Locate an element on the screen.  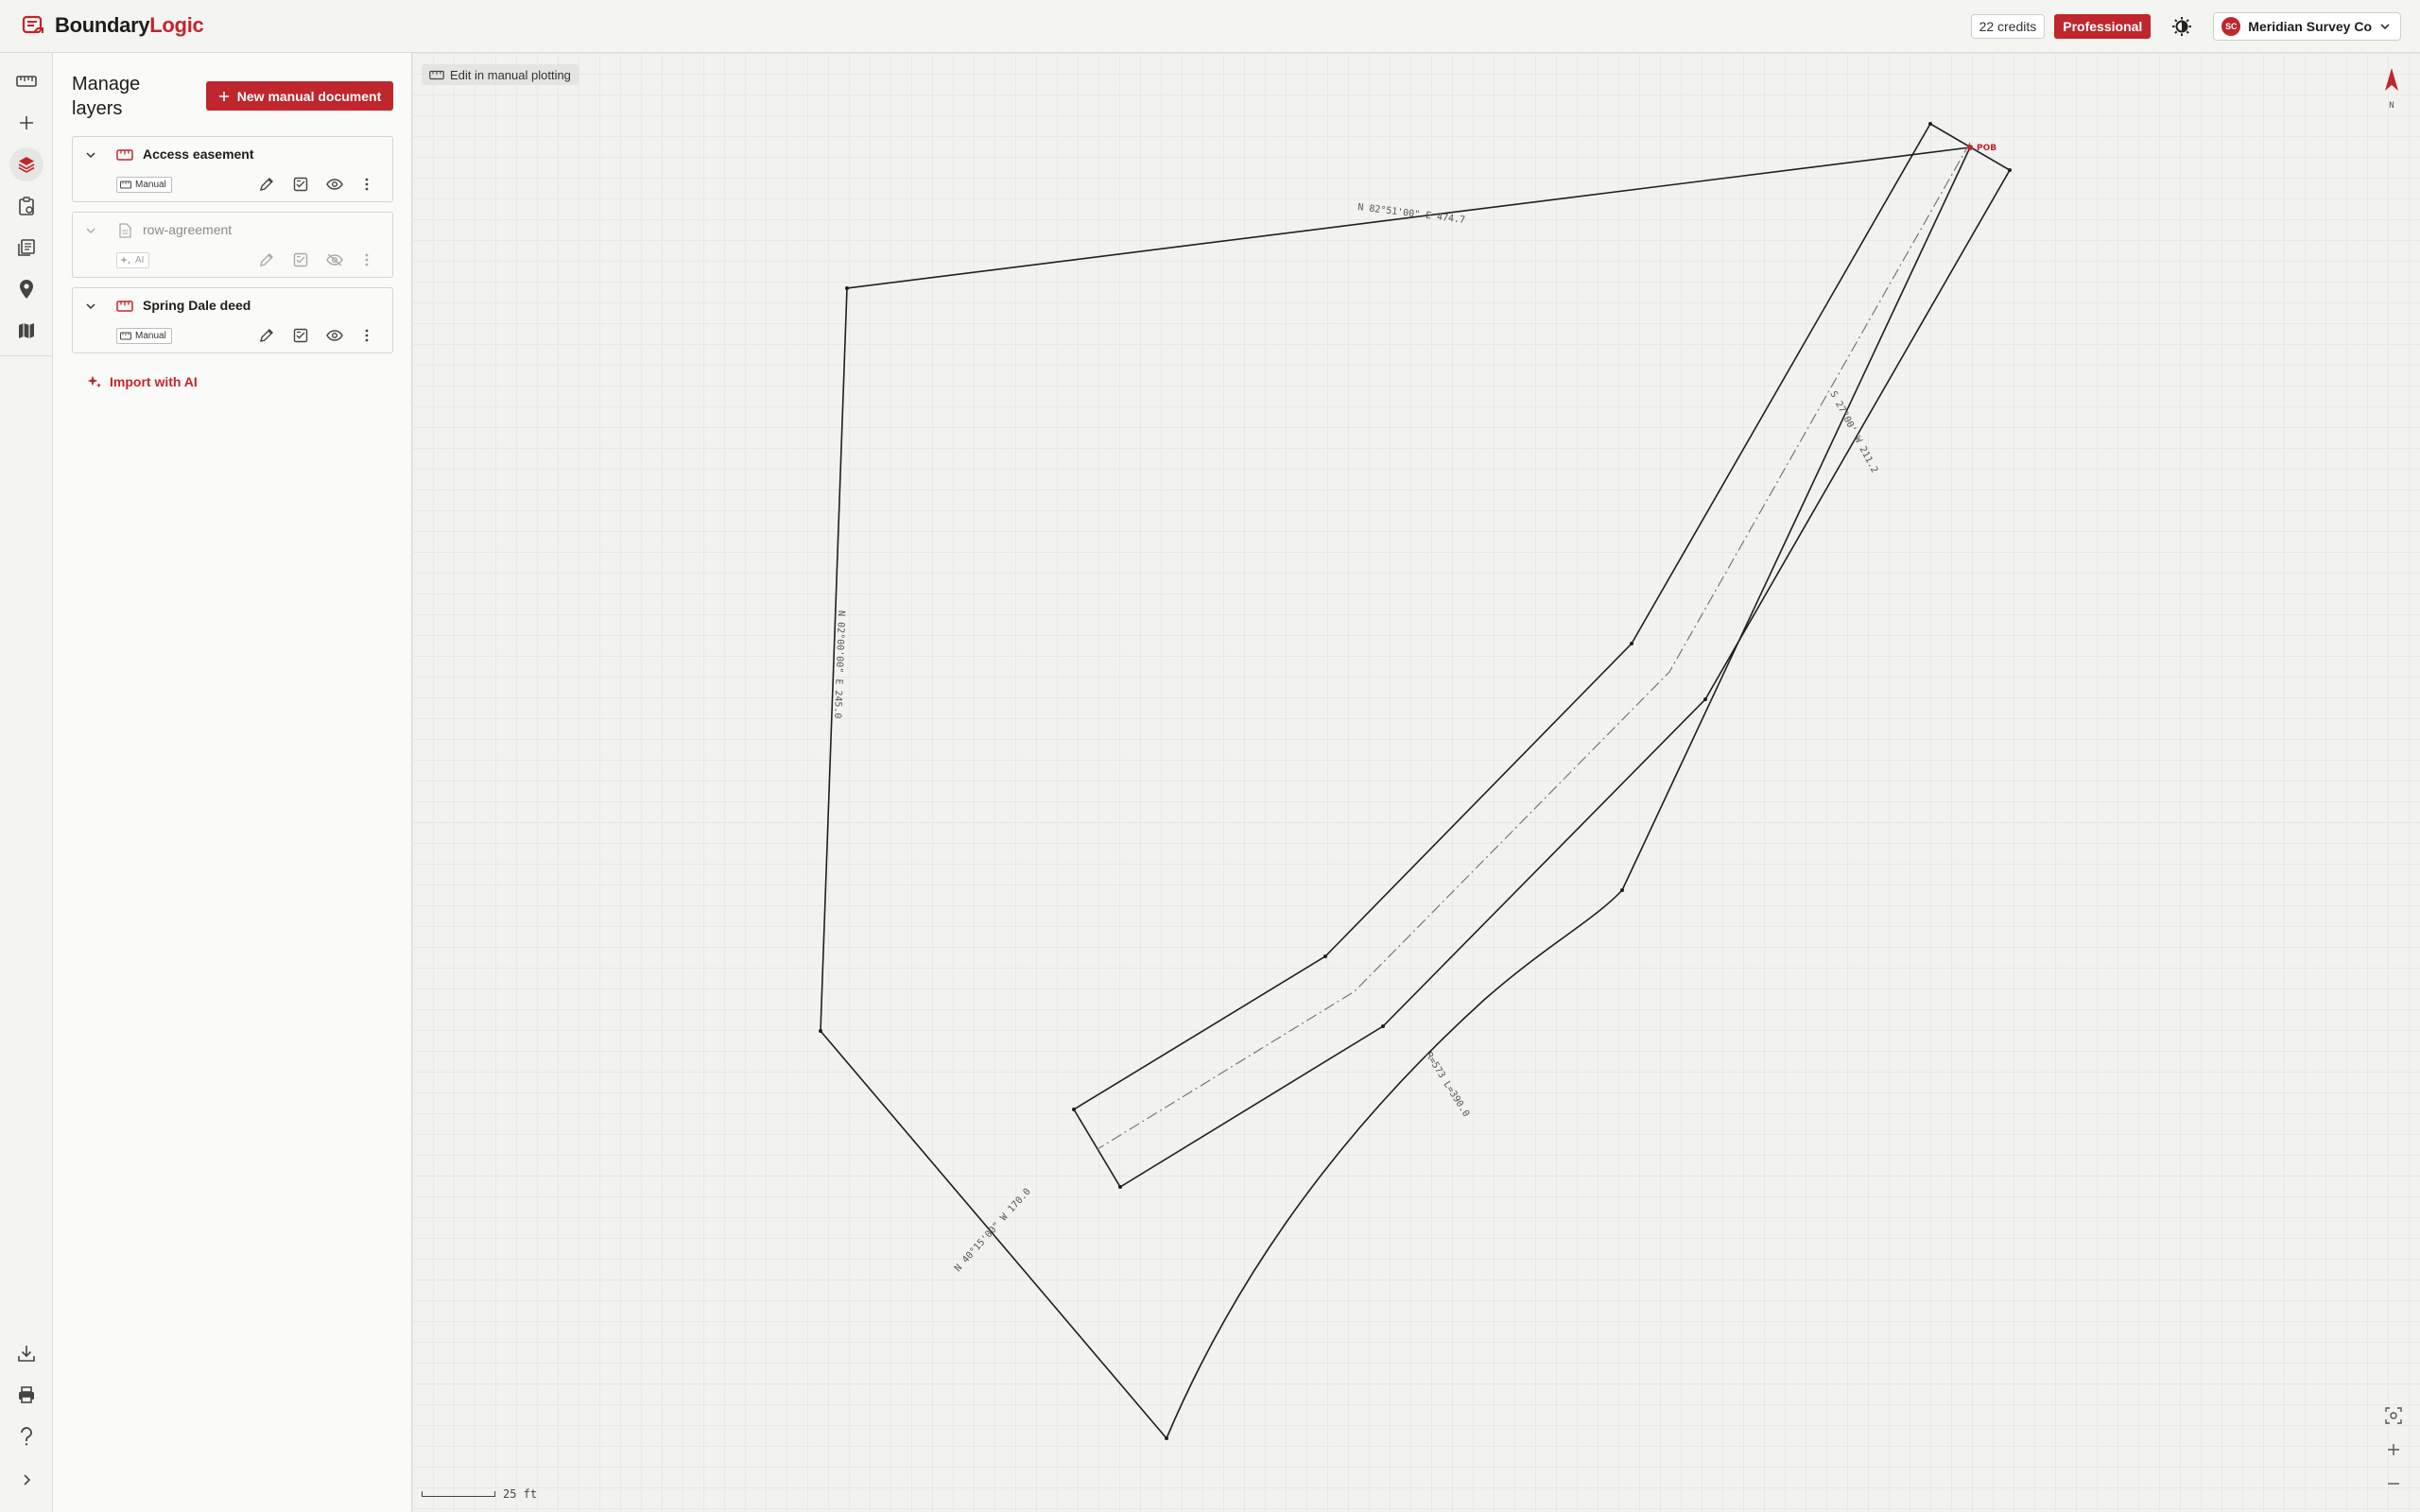
recenter-button is located at coordinates (2394, 1415).